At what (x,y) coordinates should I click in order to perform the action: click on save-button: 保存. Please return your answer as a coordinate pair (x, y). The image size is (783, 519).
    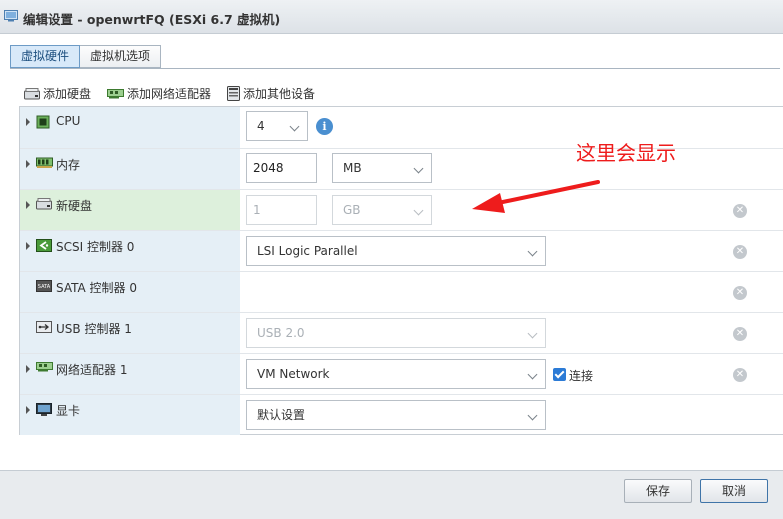
    Looking at the image, I should click on (658, 491).